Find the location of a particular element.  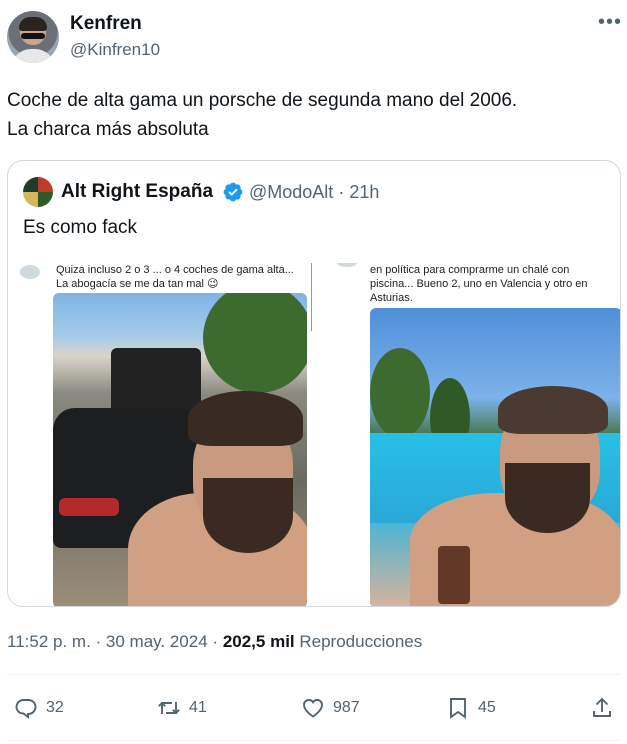

quoted-tweet-text: Es como fack is located at coordinates (80, 227).